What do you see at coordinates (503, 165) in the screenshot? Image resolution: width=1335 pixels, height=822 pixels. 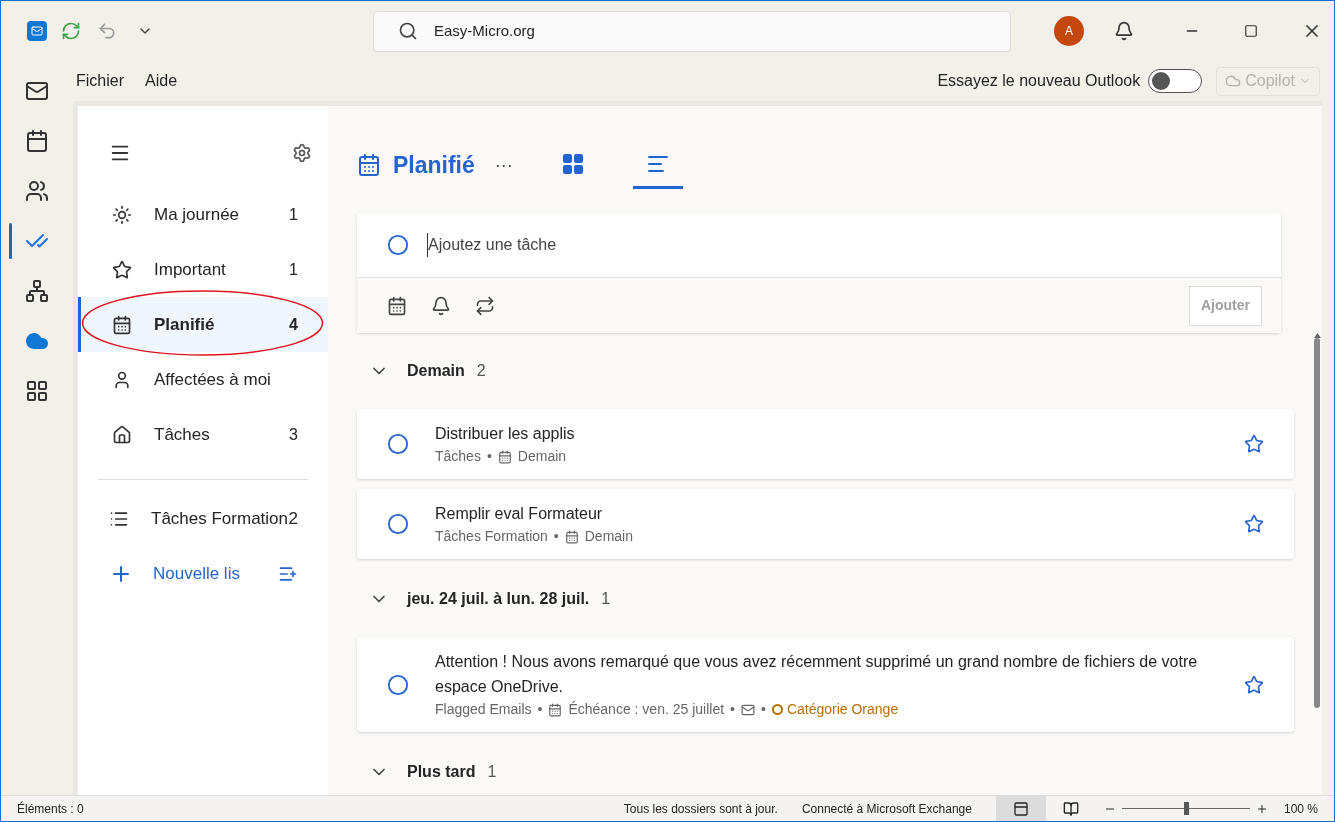 I see `more-options-button: ···` at bounding box center [503, 165].